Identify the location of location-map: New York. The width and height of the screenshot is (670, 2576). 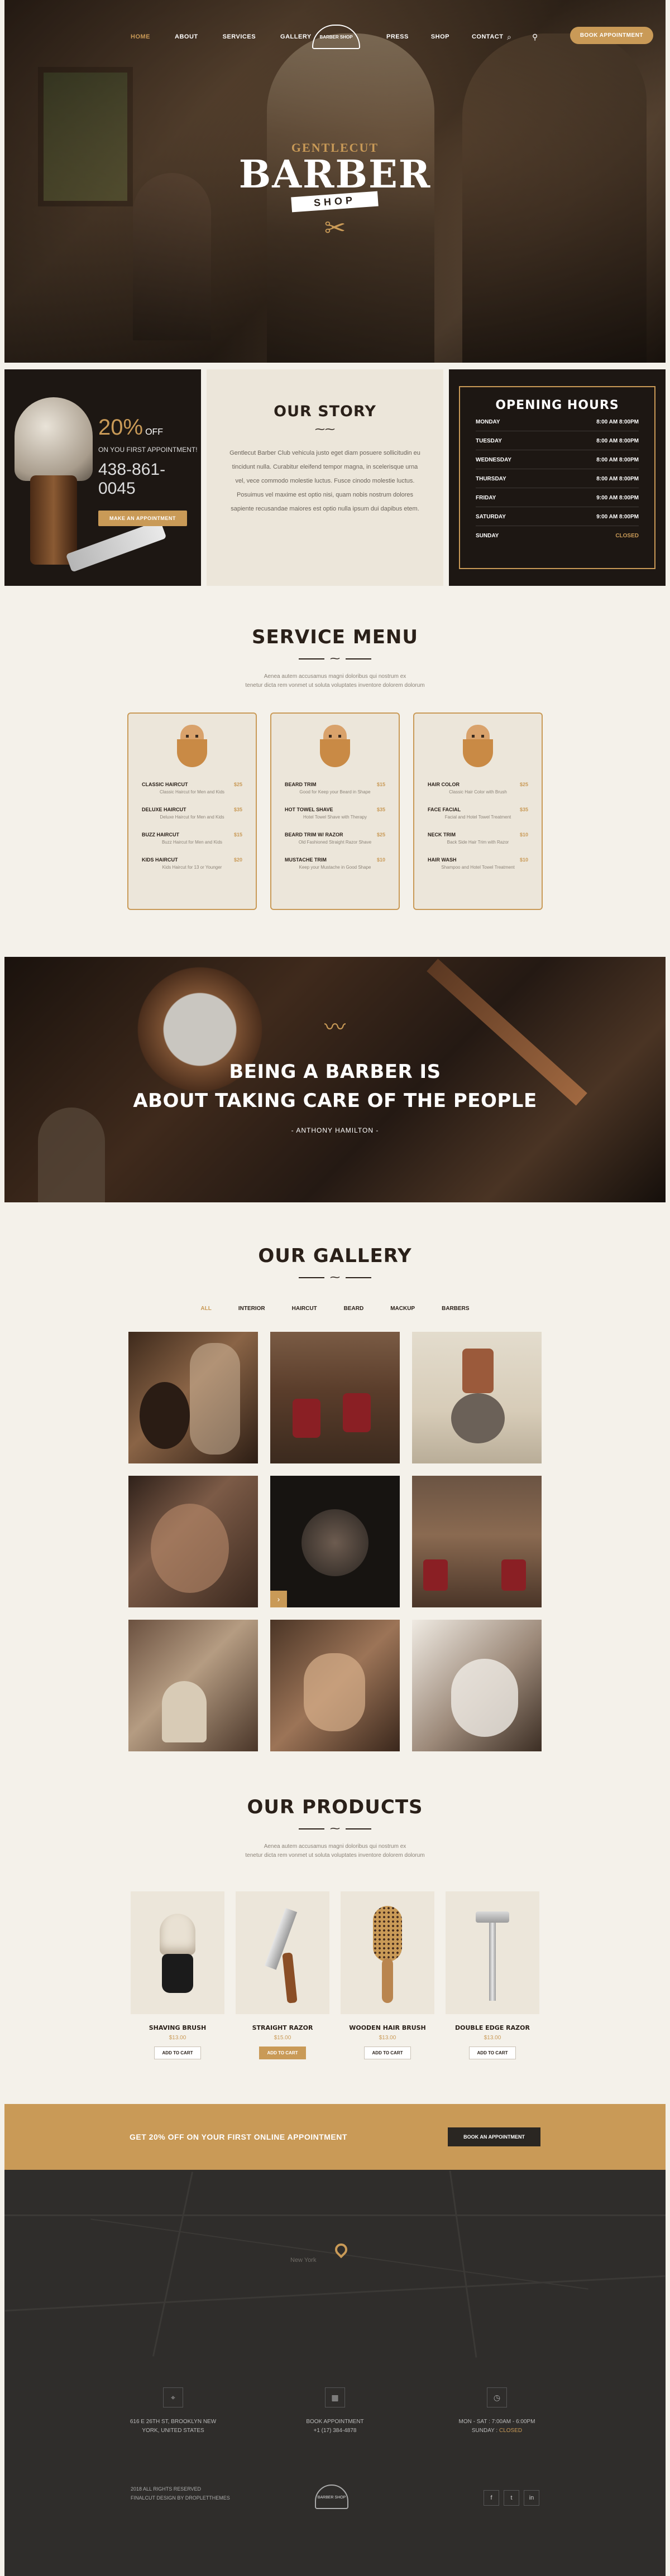
(335, 2264).